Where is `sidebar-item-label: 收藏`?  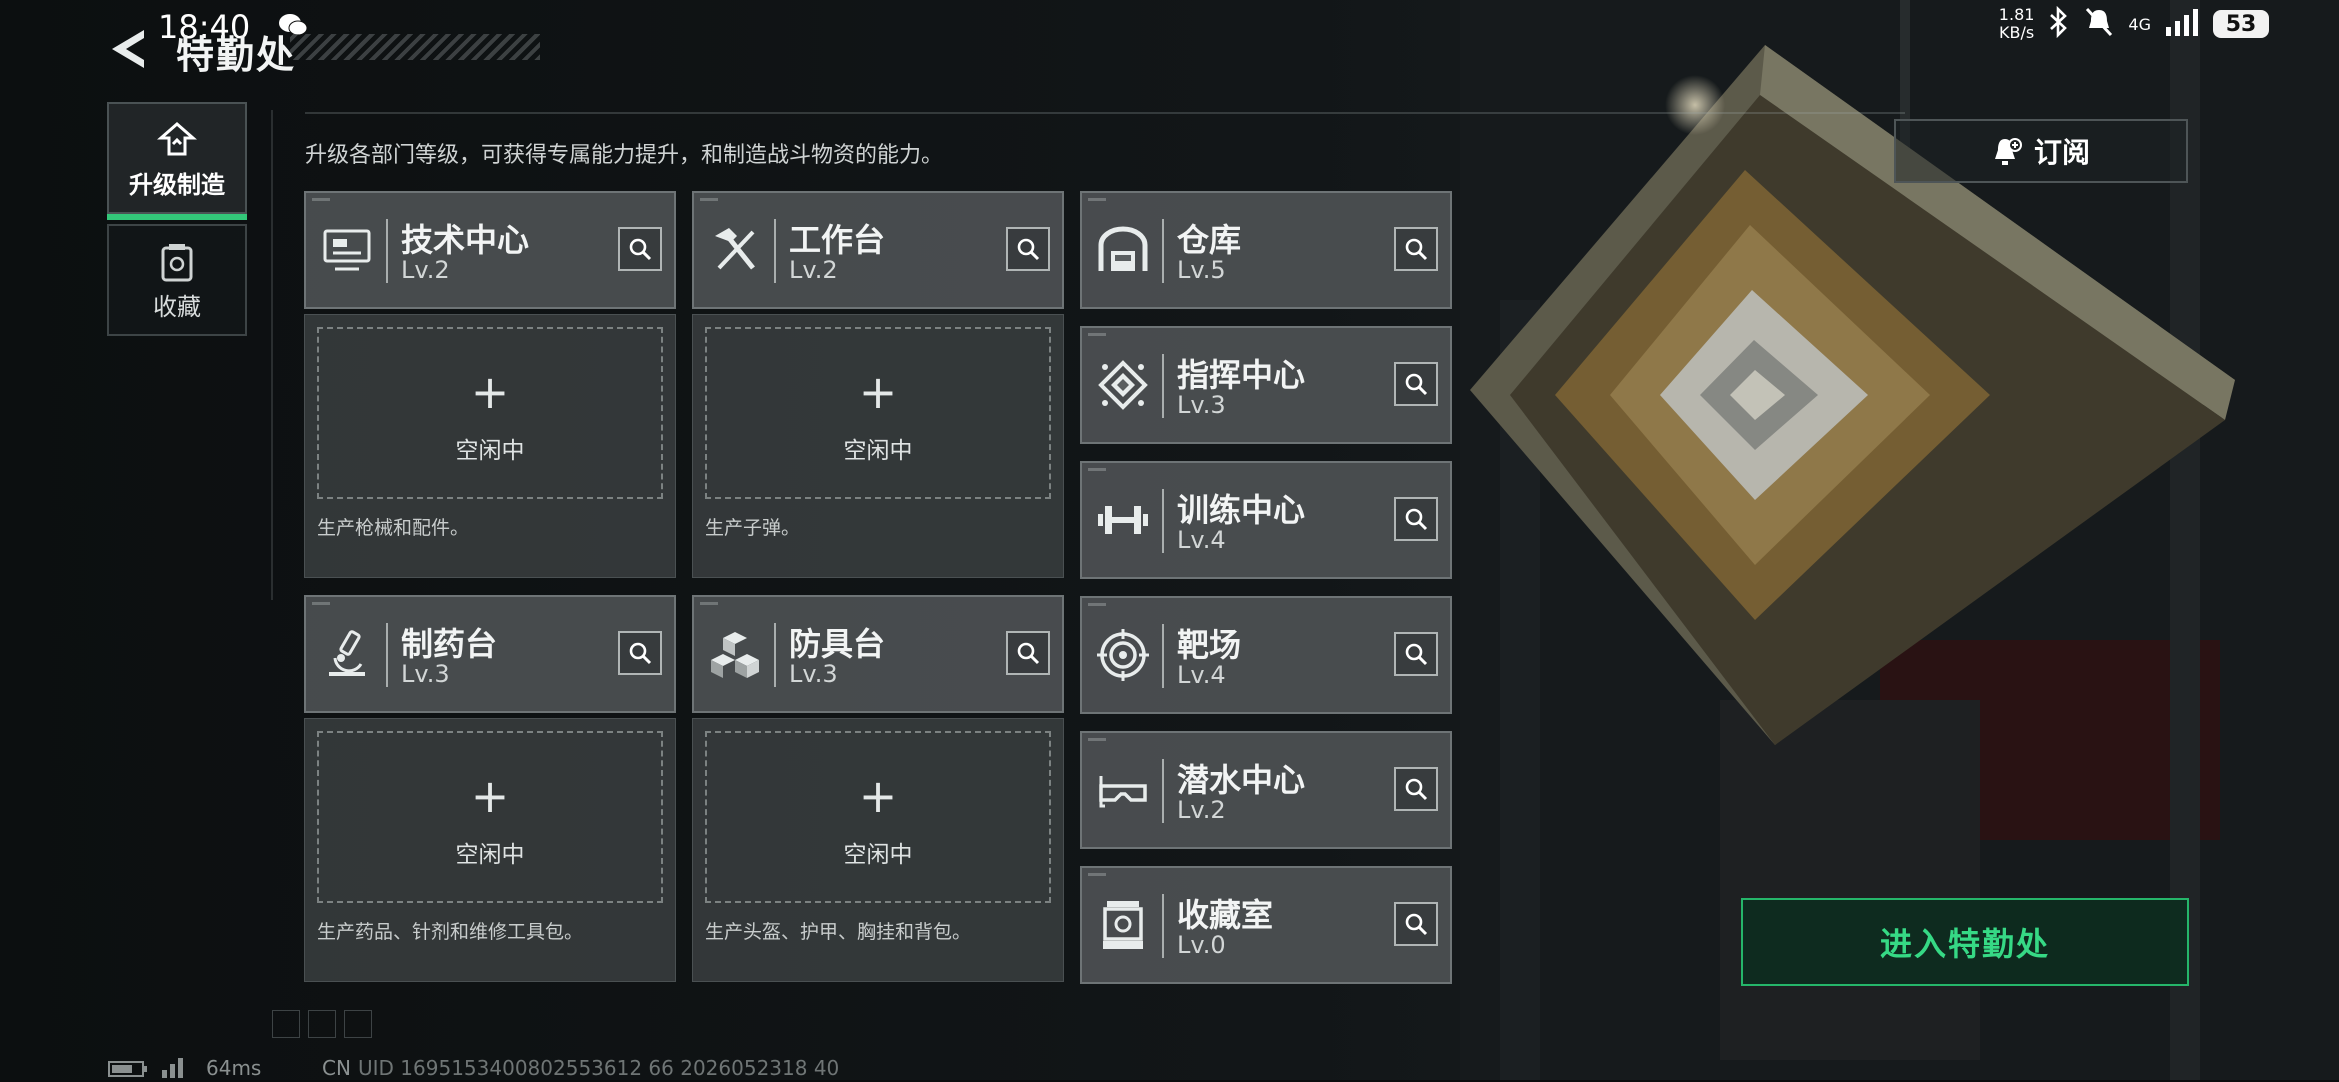
sidebar-item-label: 收藏 is located at coordinates (177, 307).